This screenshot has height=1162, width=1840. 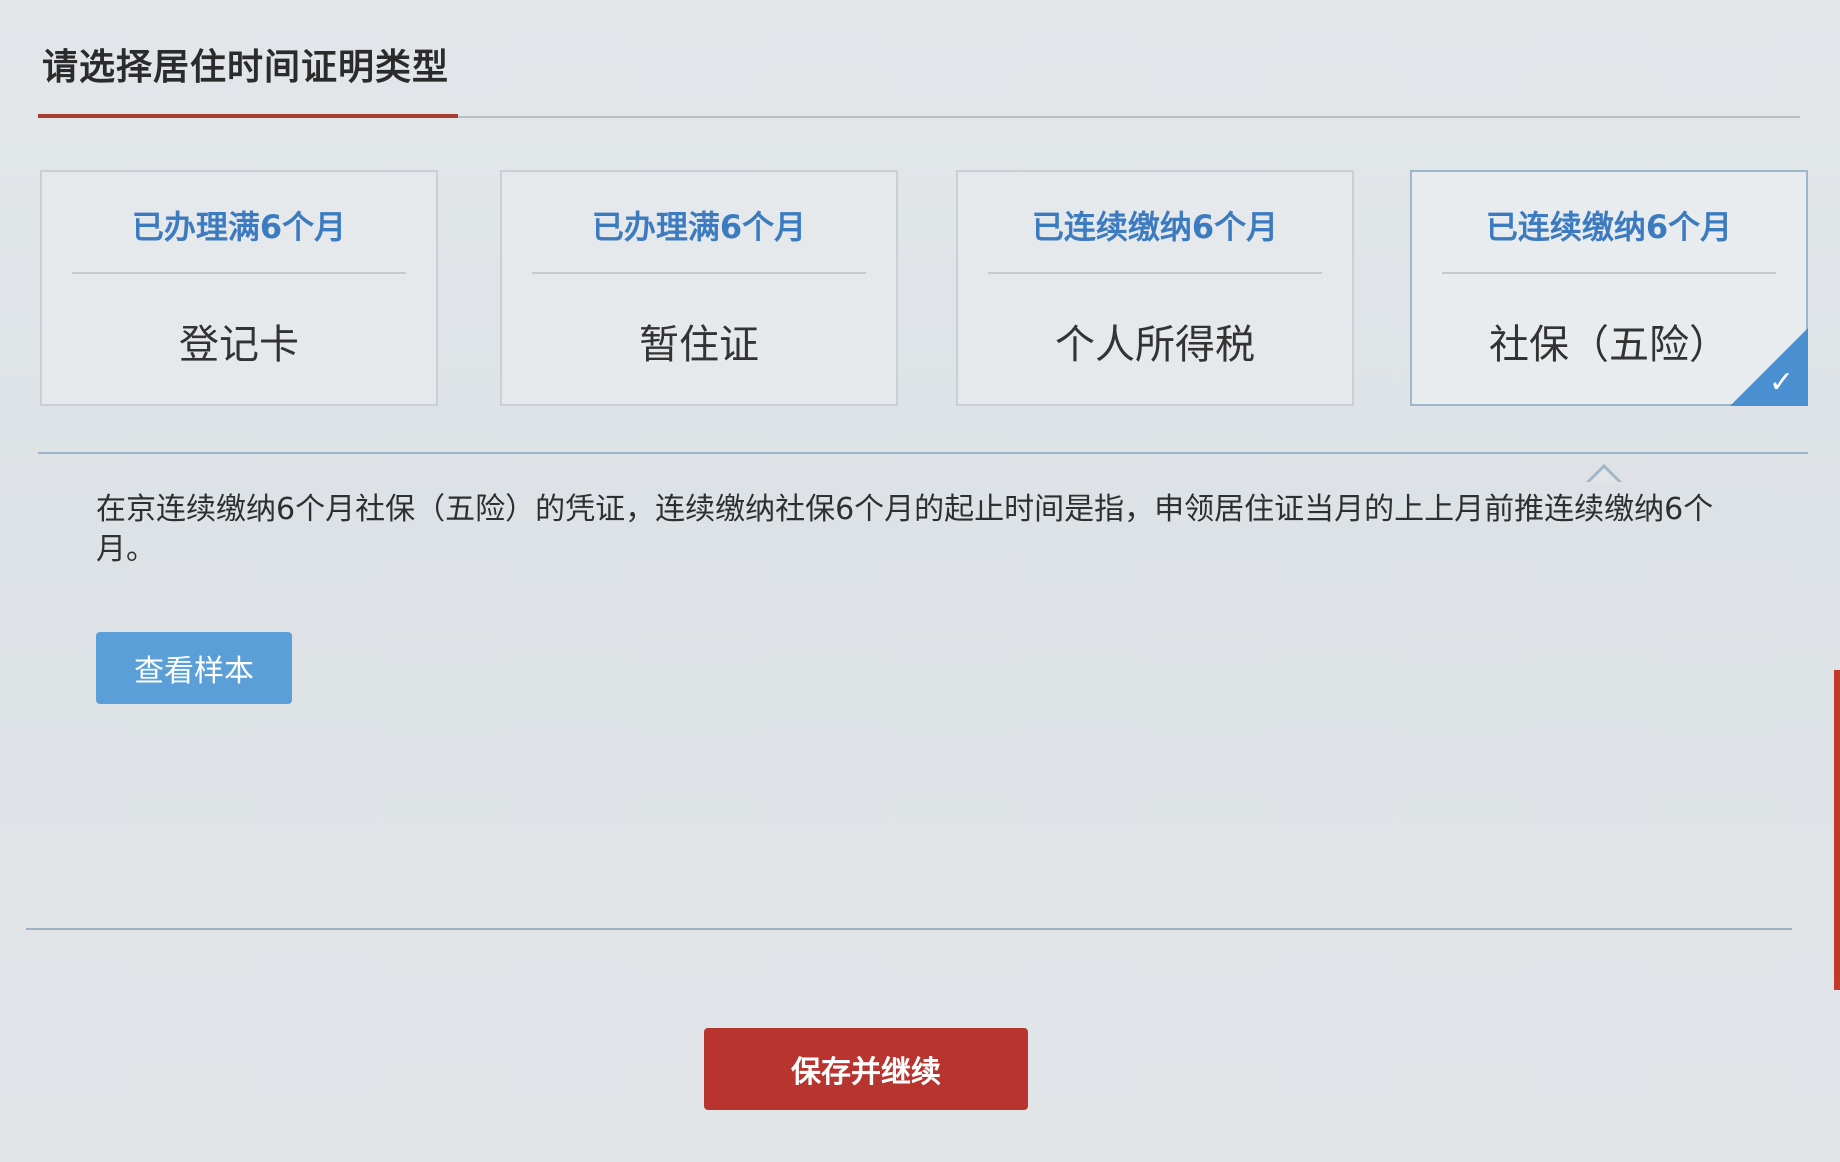 I want to click on card-name-label: 登记卡, so click(x=239, y=345).